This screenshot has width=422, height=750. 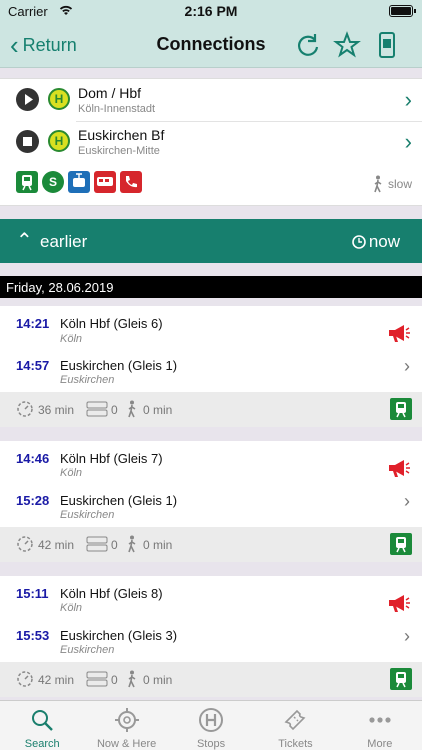 I want to click on tab-bar: Search Now & Here Stops Tickets More, so click(x=211, y=725).